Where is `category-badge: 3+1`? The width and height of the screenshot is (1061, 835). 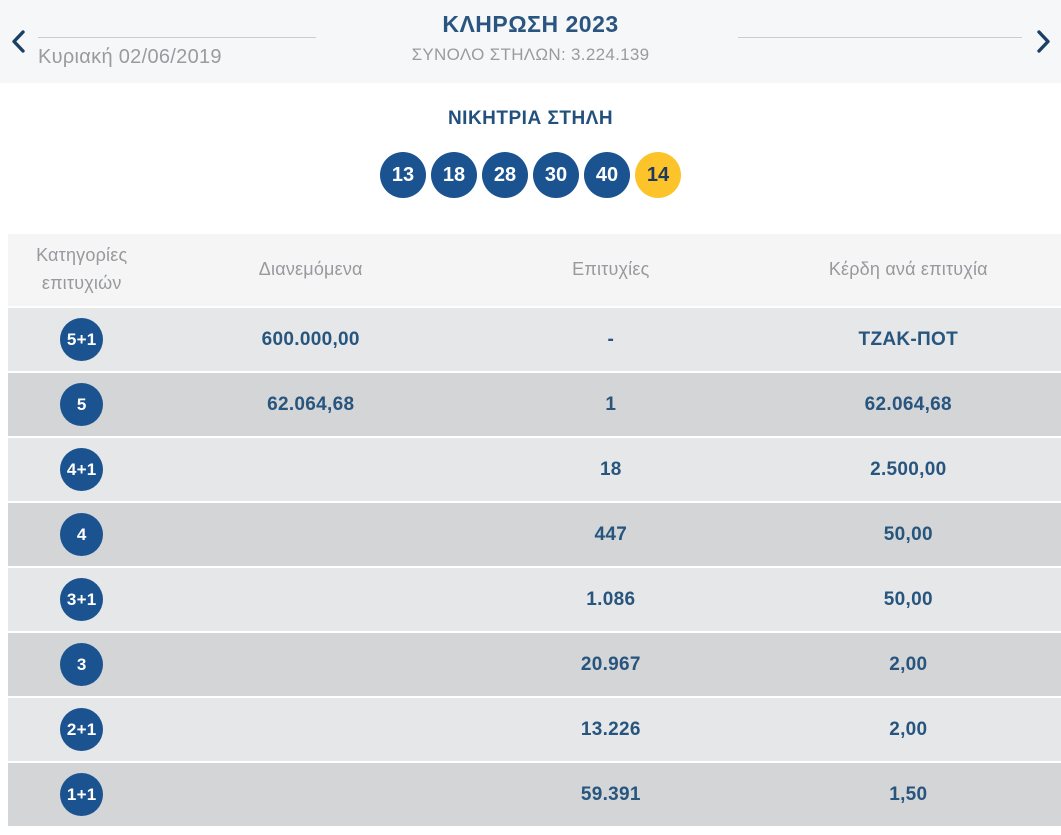 category-badge: 3+1 is located at coordinates (82, 599).